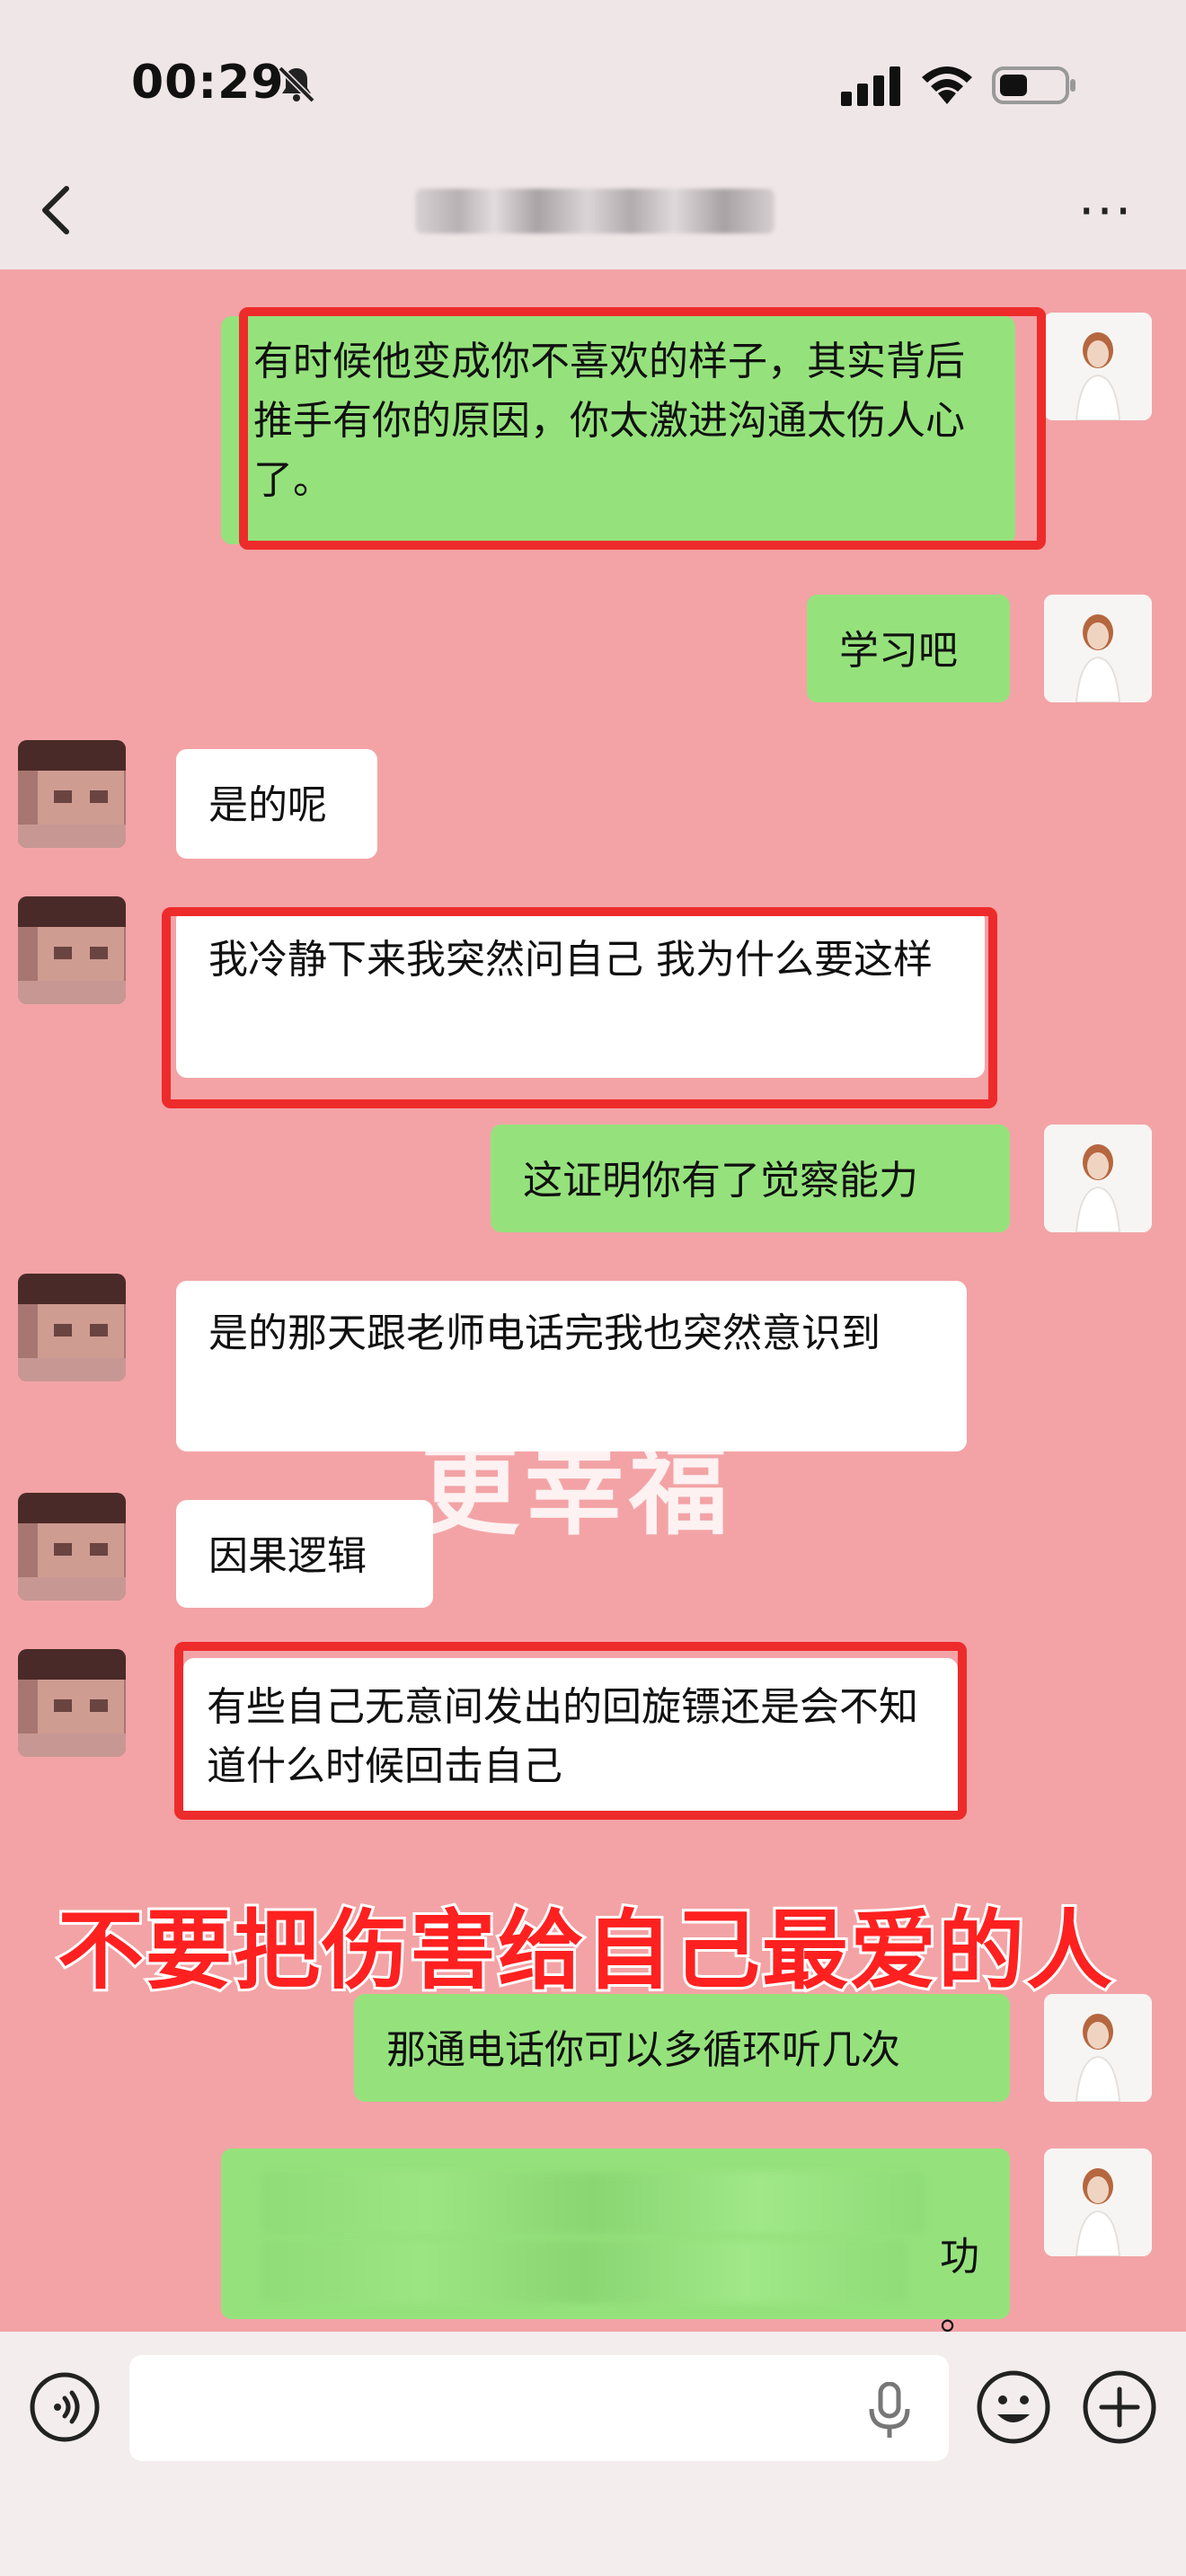 Image resolution: width=1186 pixels, height=2576 pixels. I want to click on message-text: 学习吧, so click(898, 651).